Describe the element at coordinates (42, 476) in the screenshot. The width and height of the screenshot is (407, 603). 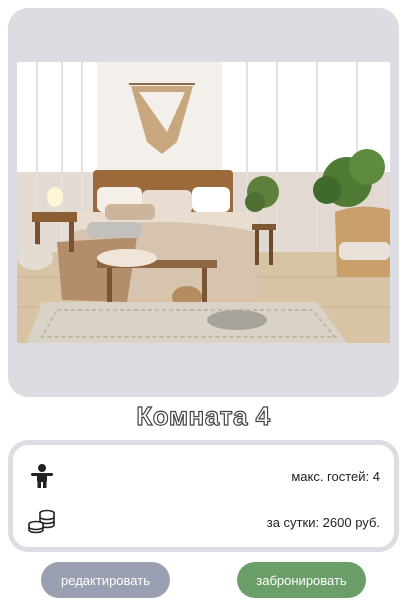
I see `person-icon` at that location.